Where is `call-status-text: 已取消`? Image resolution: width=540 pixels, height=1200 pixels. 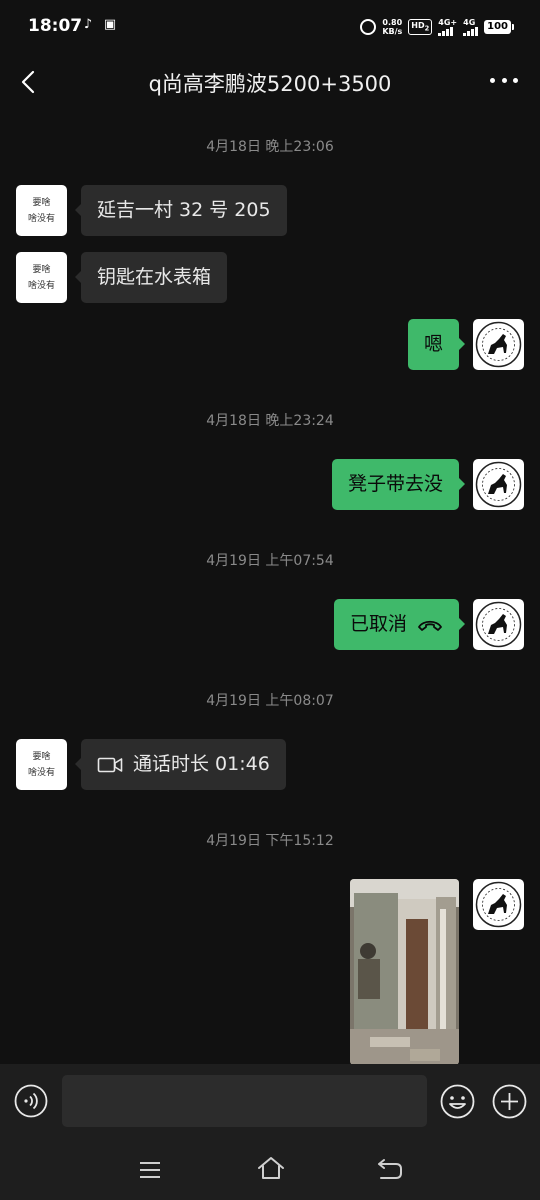 call-status-text: 已取消 is located at coordinates (378, 624).